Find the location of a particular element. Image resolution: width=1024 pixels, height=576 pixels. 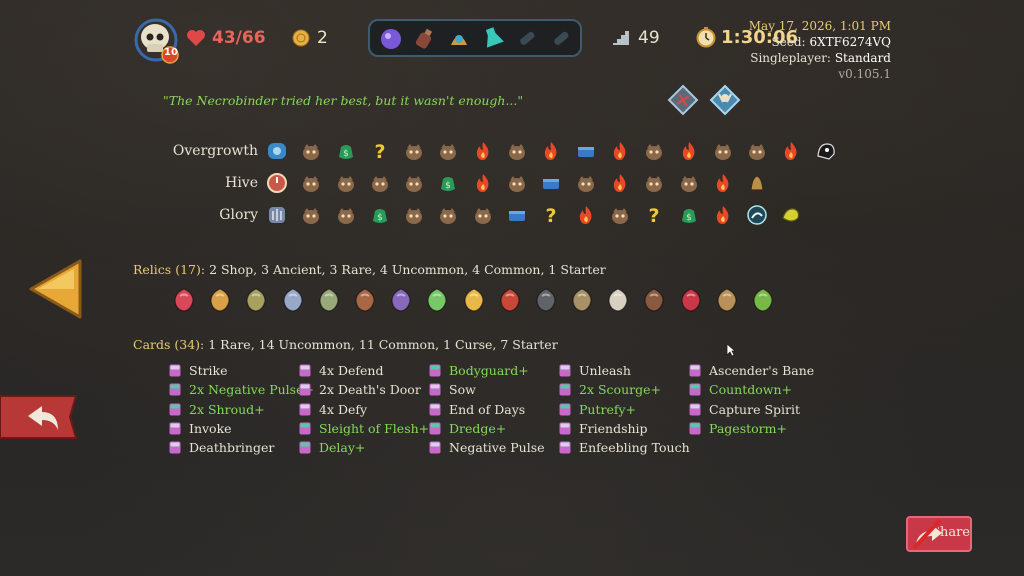

card-entry: Unleash is located at coordinates (624, 370).